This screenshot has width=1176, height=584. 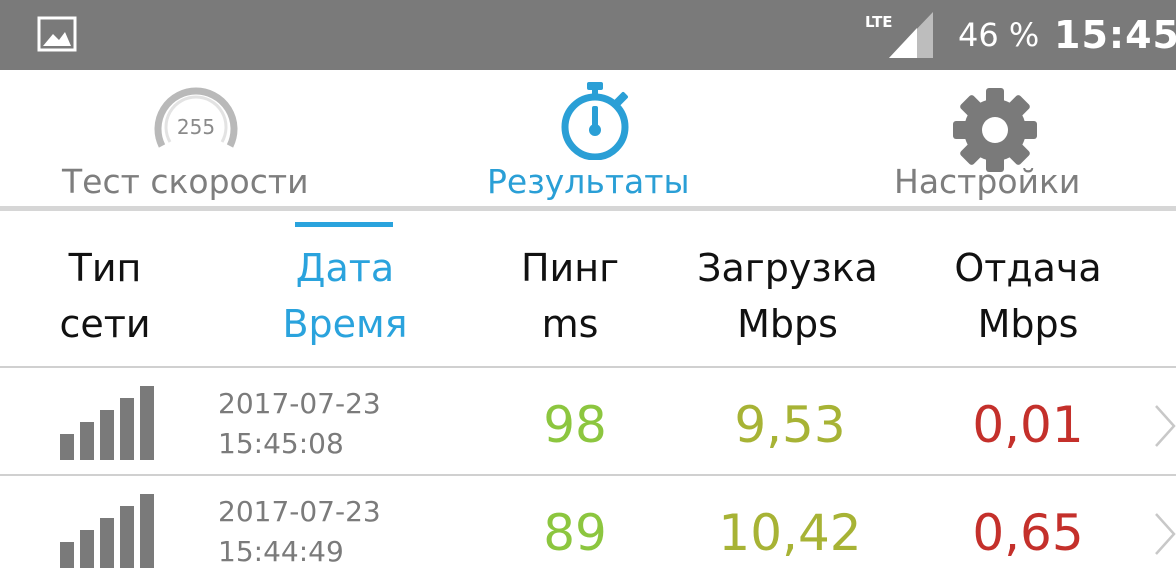 What do you see at coordinates (588, 181) in the screenshot?
I see `tab-results-label: Результаты` at bounding box center [588, 181].